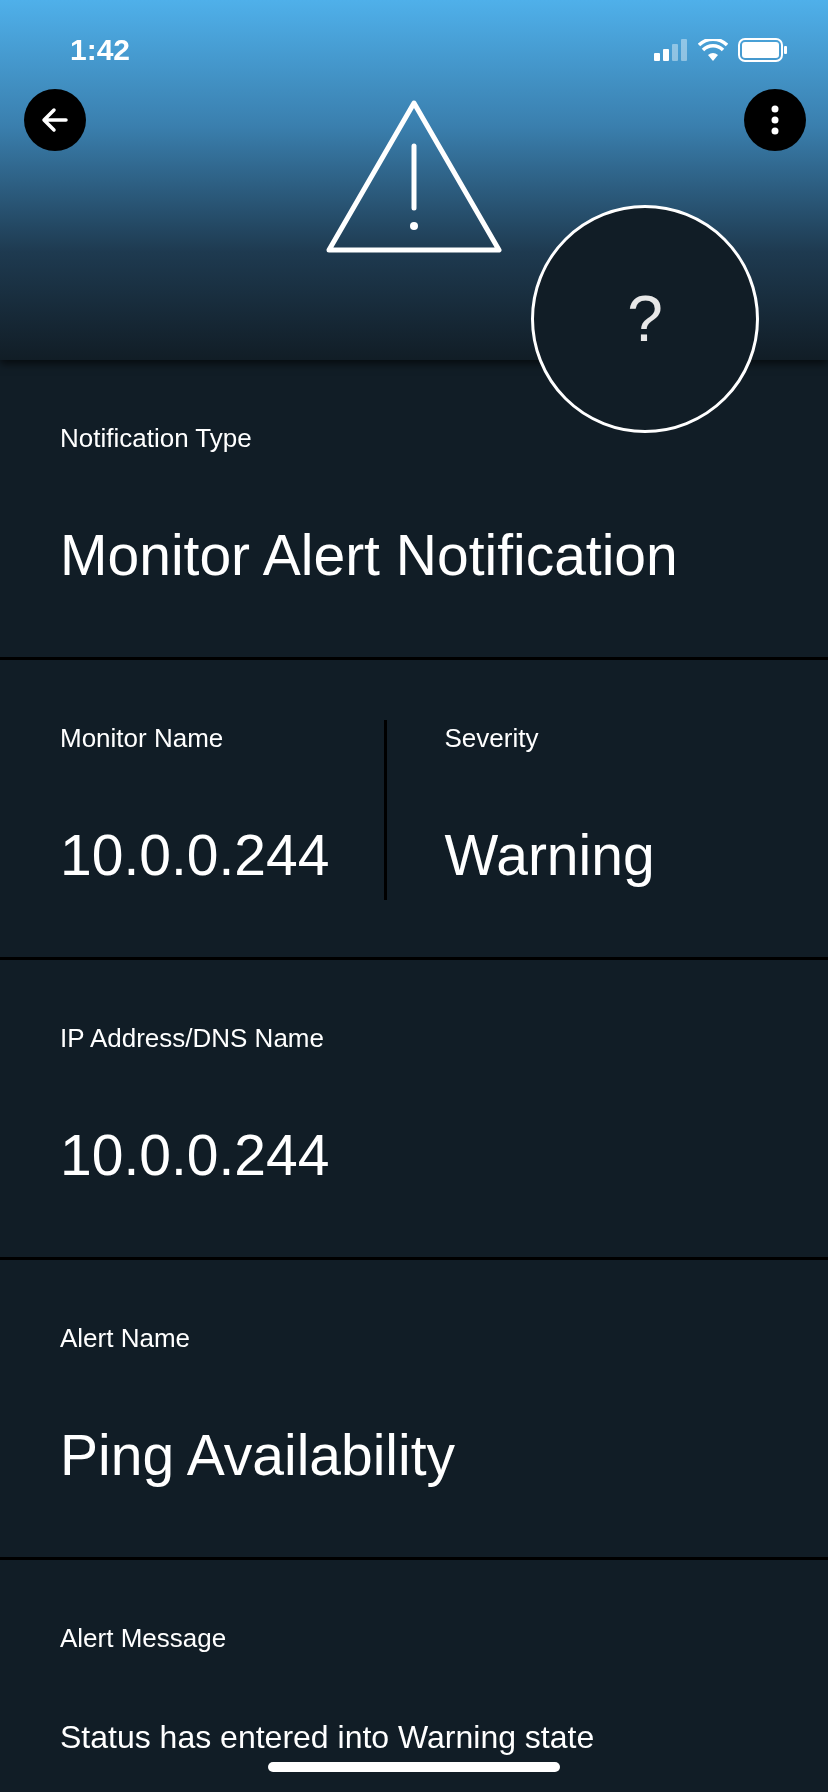  What do you see at coordinates (144, 1638) in the screenshot?
I see `field-label: Alert Message` at bounding box center [144, 1638].